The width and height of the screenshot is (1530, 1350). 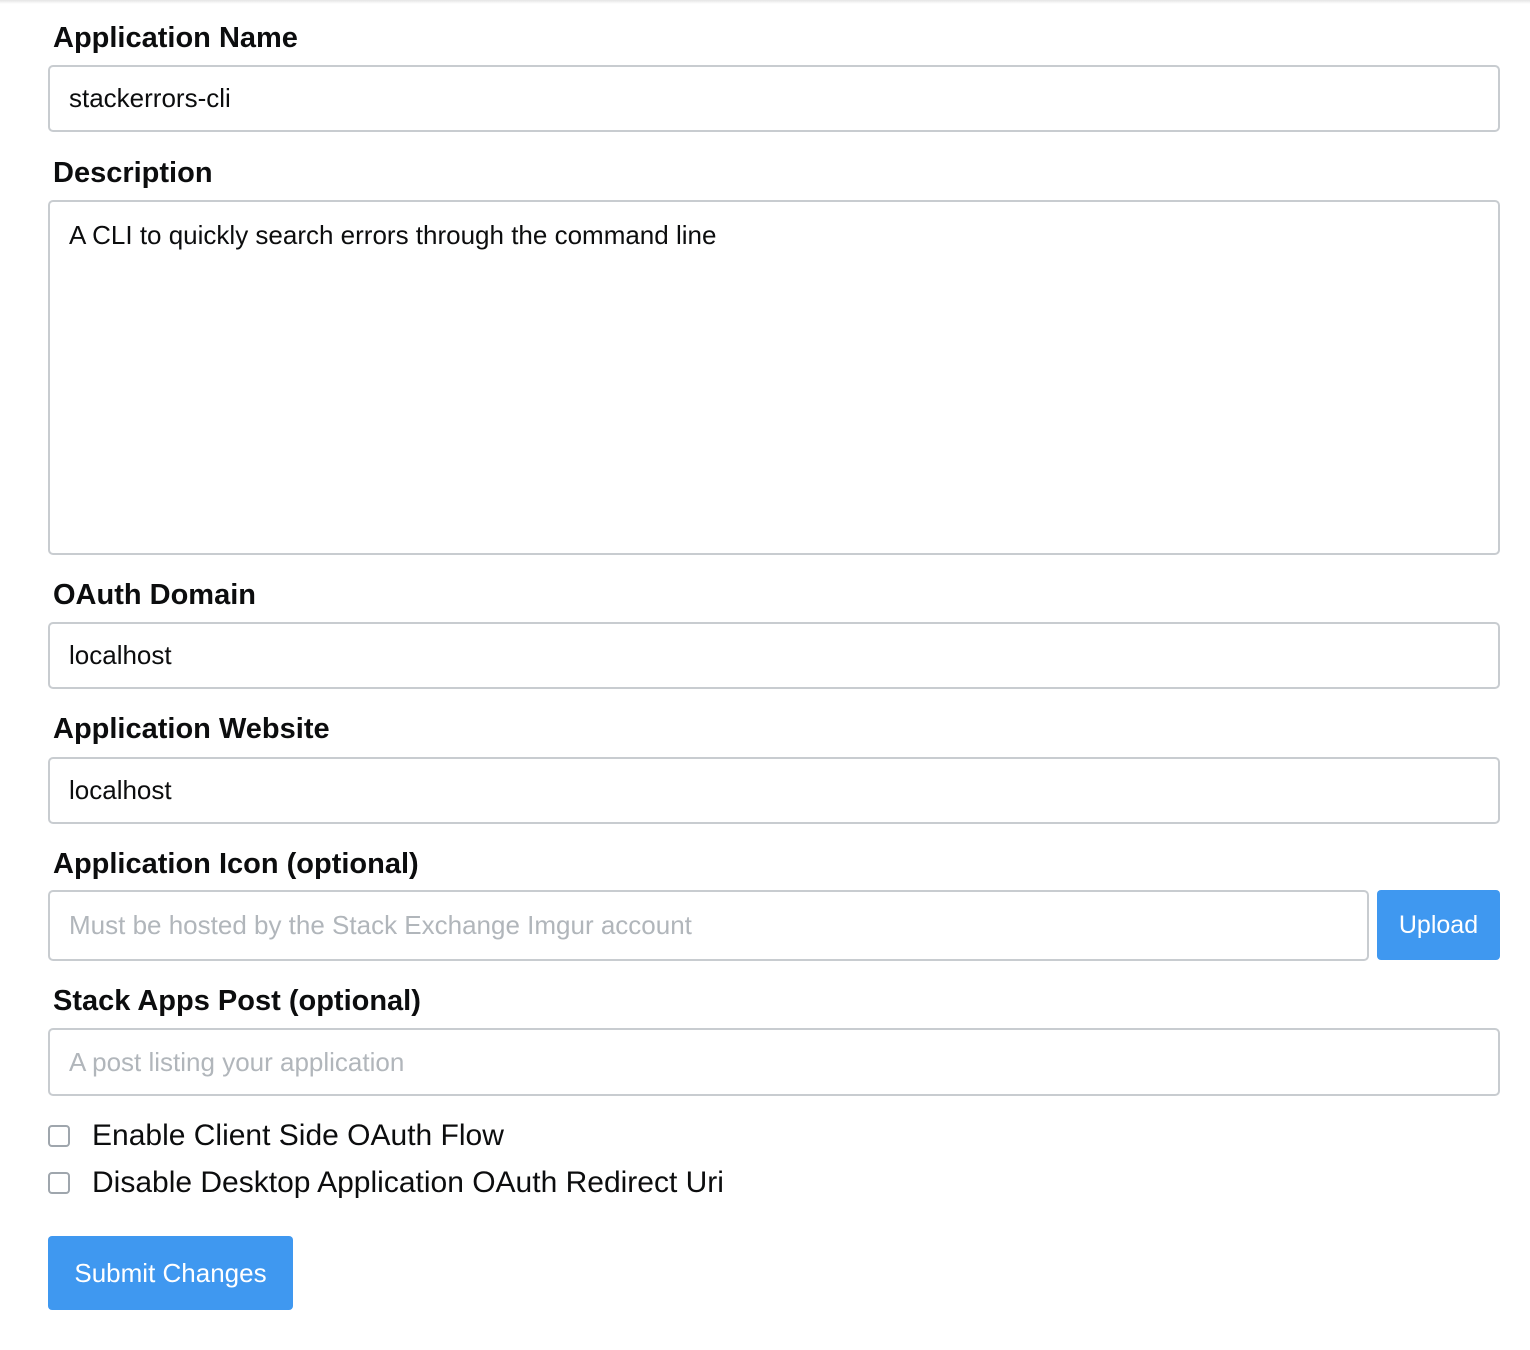 What do you see at coordinates (774, 655) in the screenshot?
I see `oauth-domain-input` at bounding box center [774, 655].